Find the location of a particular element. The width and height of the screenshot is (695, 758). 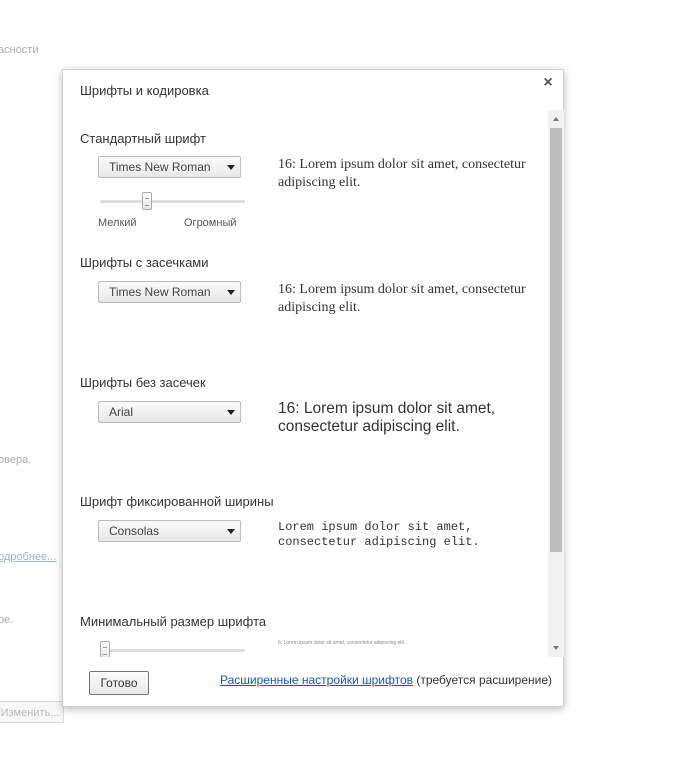

sans-serif-font-value: Arial is located at coordinates (121, 412).